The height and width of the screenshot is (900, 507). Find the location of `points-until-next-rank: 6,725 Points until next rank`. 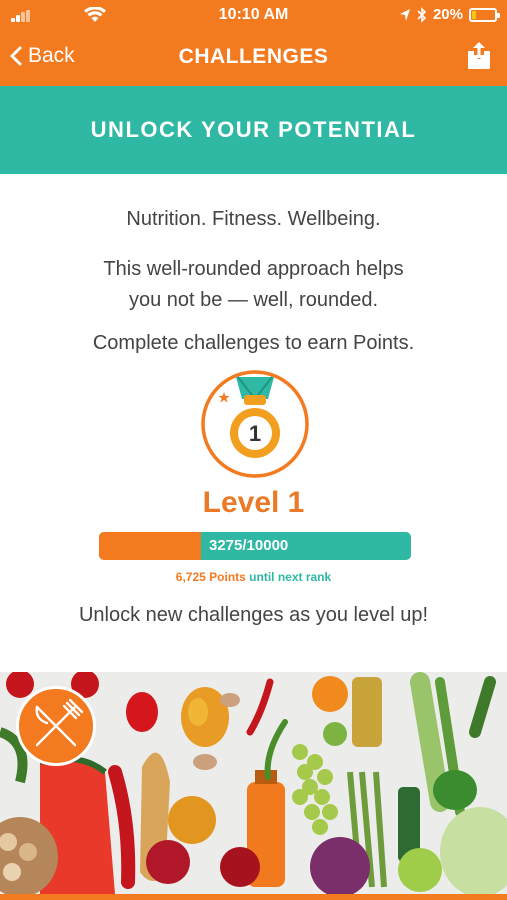

points-until-next-rank: 6,725 Points until next rank is located at coordinates (253, 577).